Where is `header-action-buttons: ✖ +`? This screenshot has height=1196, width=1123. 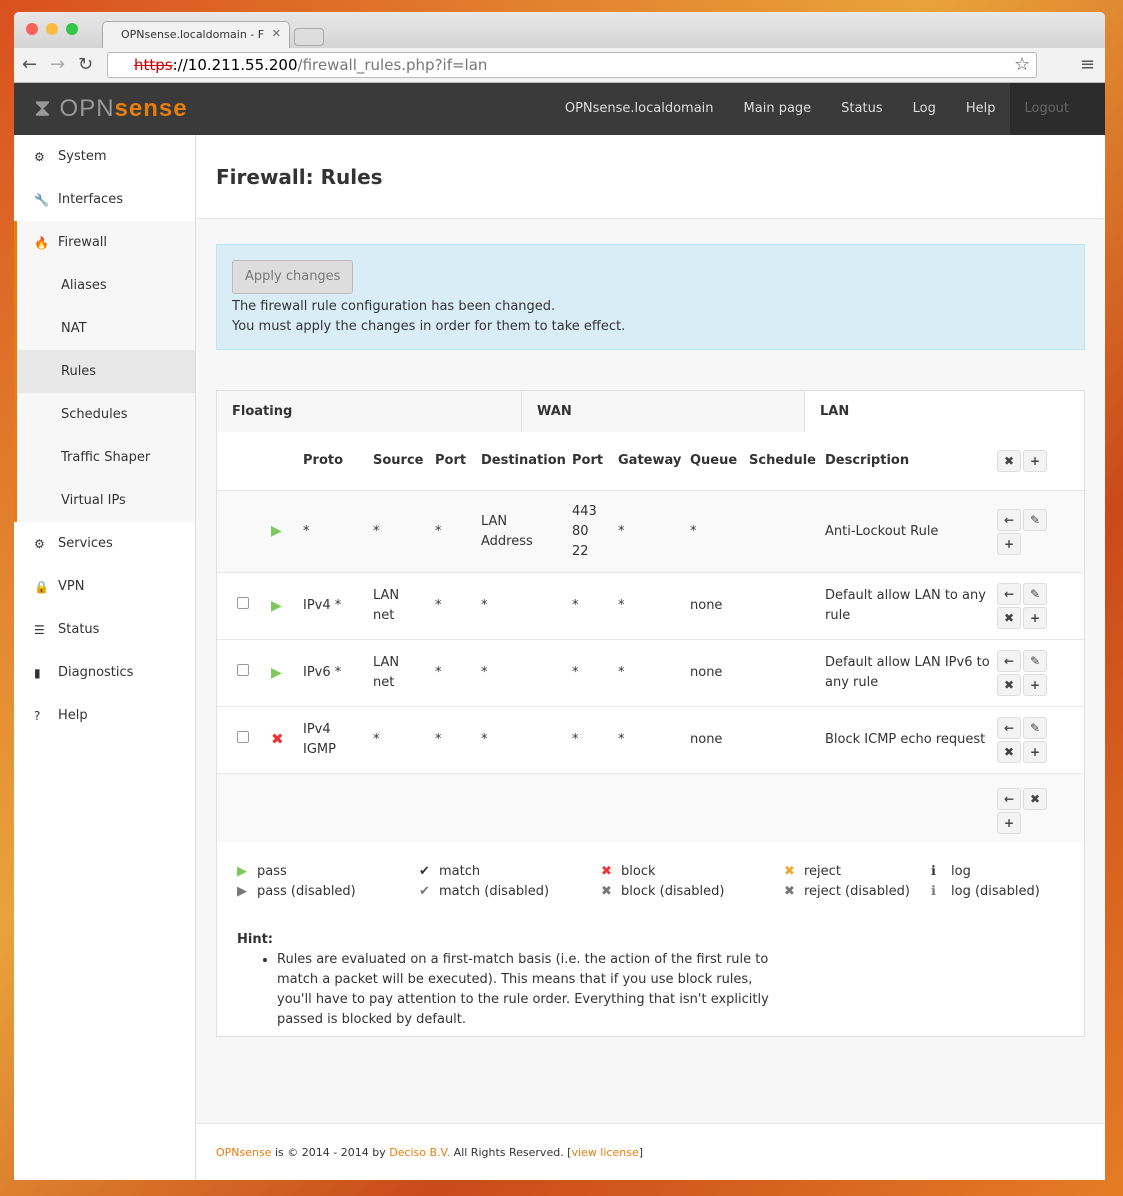 header-action-buttons: ✖ + is located at coordinates (1025, 461).